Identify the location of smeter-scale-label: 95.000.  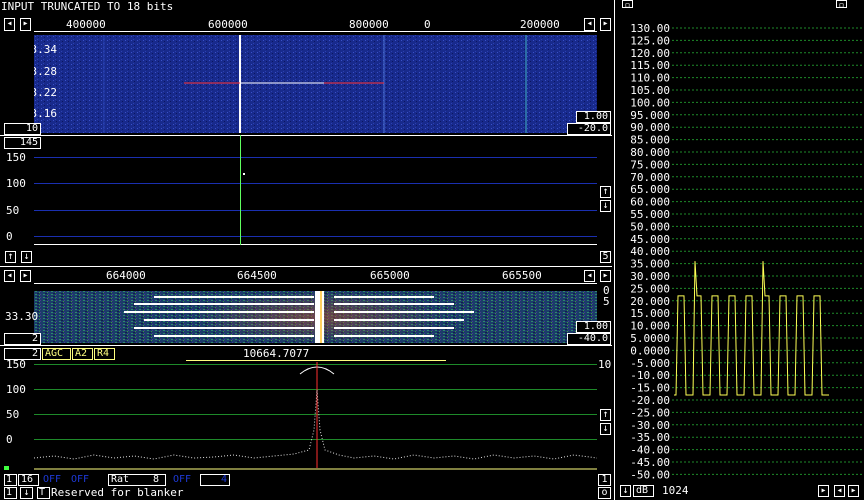
(650, 115).